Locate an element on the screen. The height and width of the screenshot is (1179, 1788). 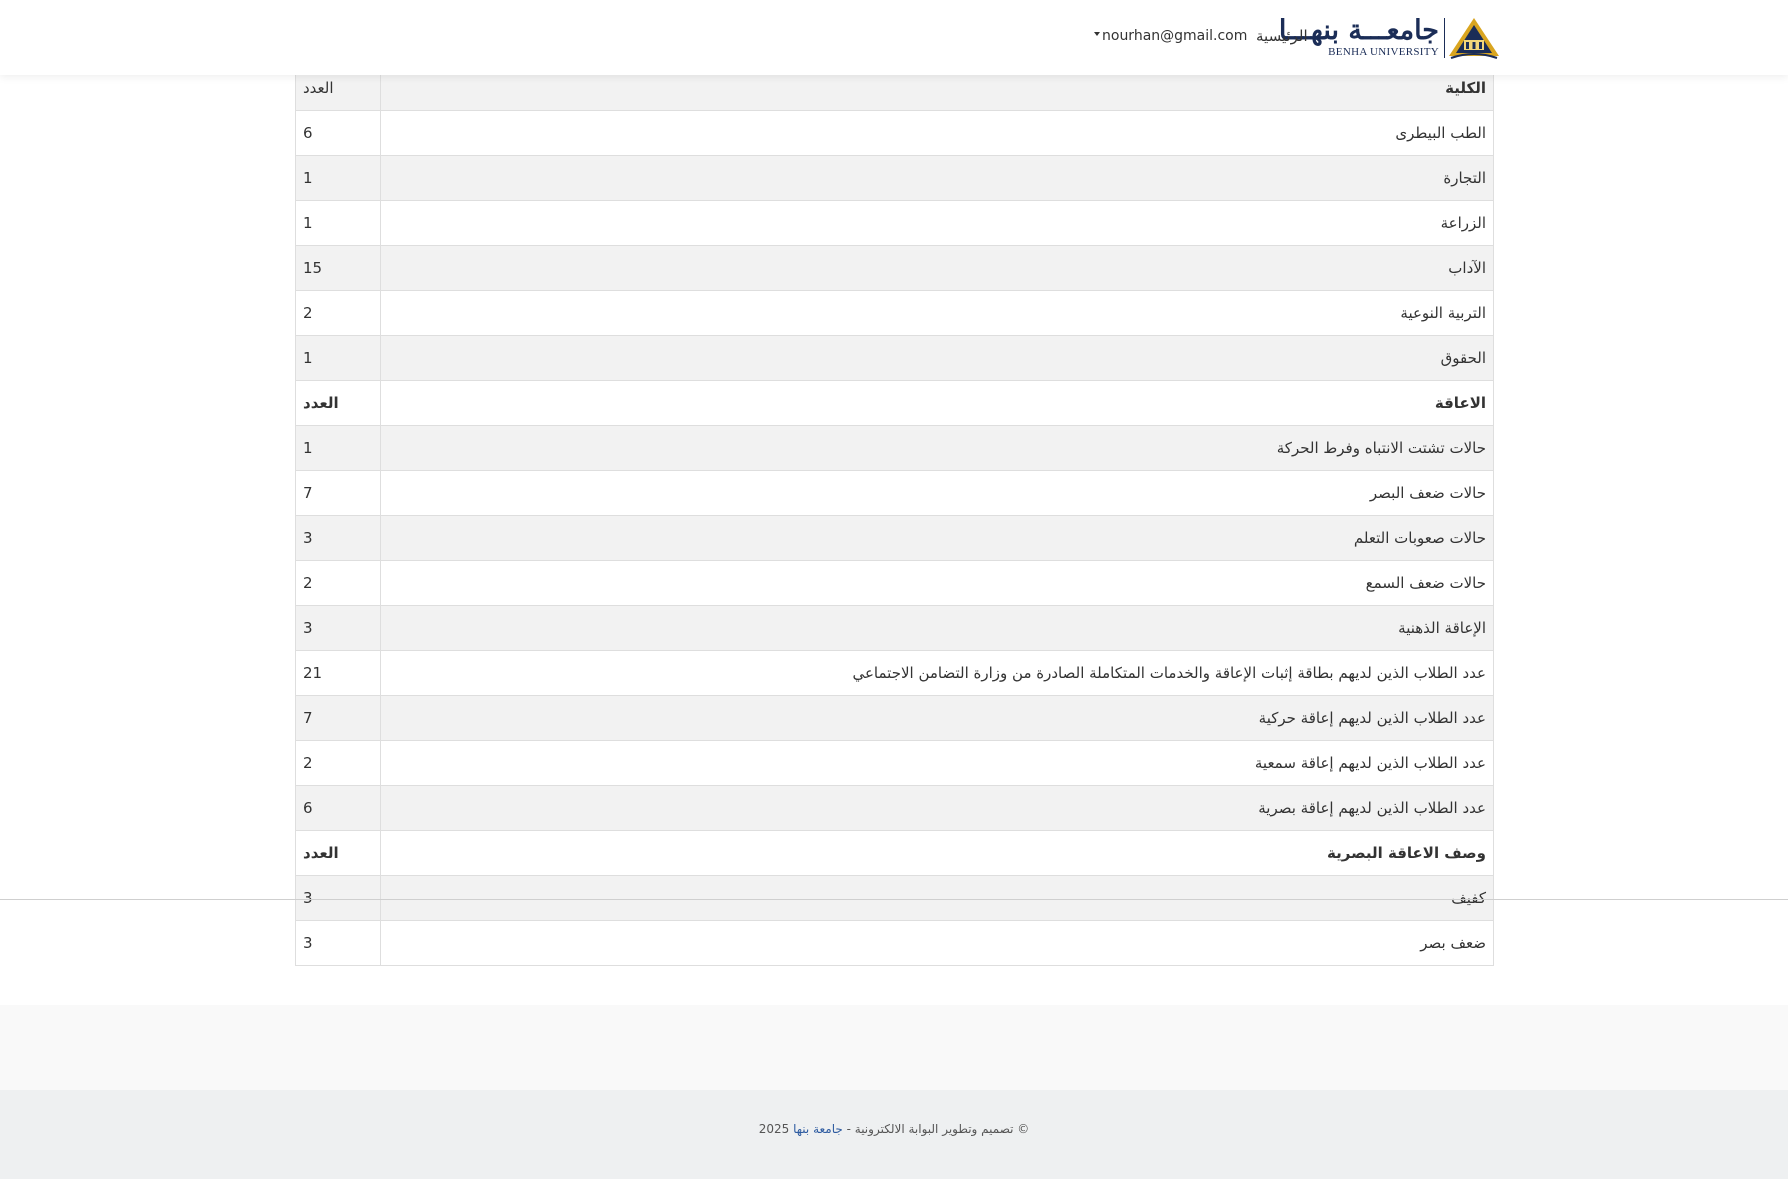
table-row: الآداب 15 is located at coordinates (894, 268).